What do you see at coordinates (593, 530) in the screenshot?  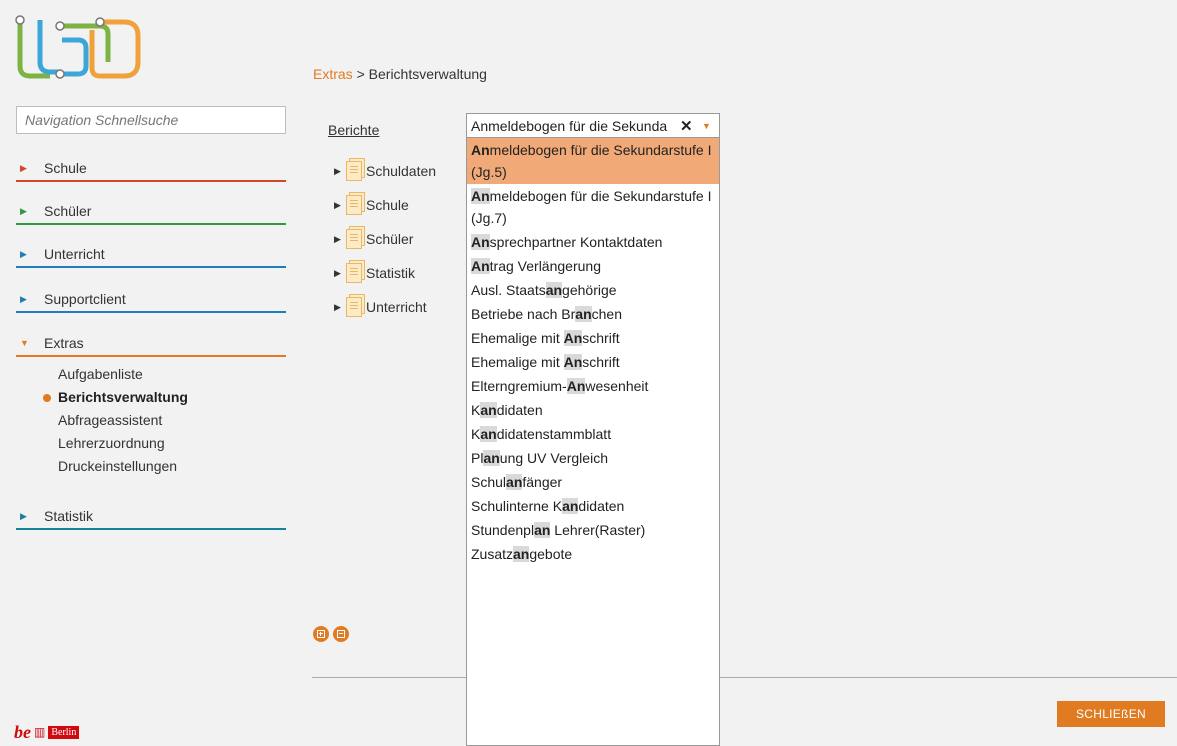 I see `dropdown-option: Stundenplan Lehrer(Raster)` at bounding box center [593, 530].